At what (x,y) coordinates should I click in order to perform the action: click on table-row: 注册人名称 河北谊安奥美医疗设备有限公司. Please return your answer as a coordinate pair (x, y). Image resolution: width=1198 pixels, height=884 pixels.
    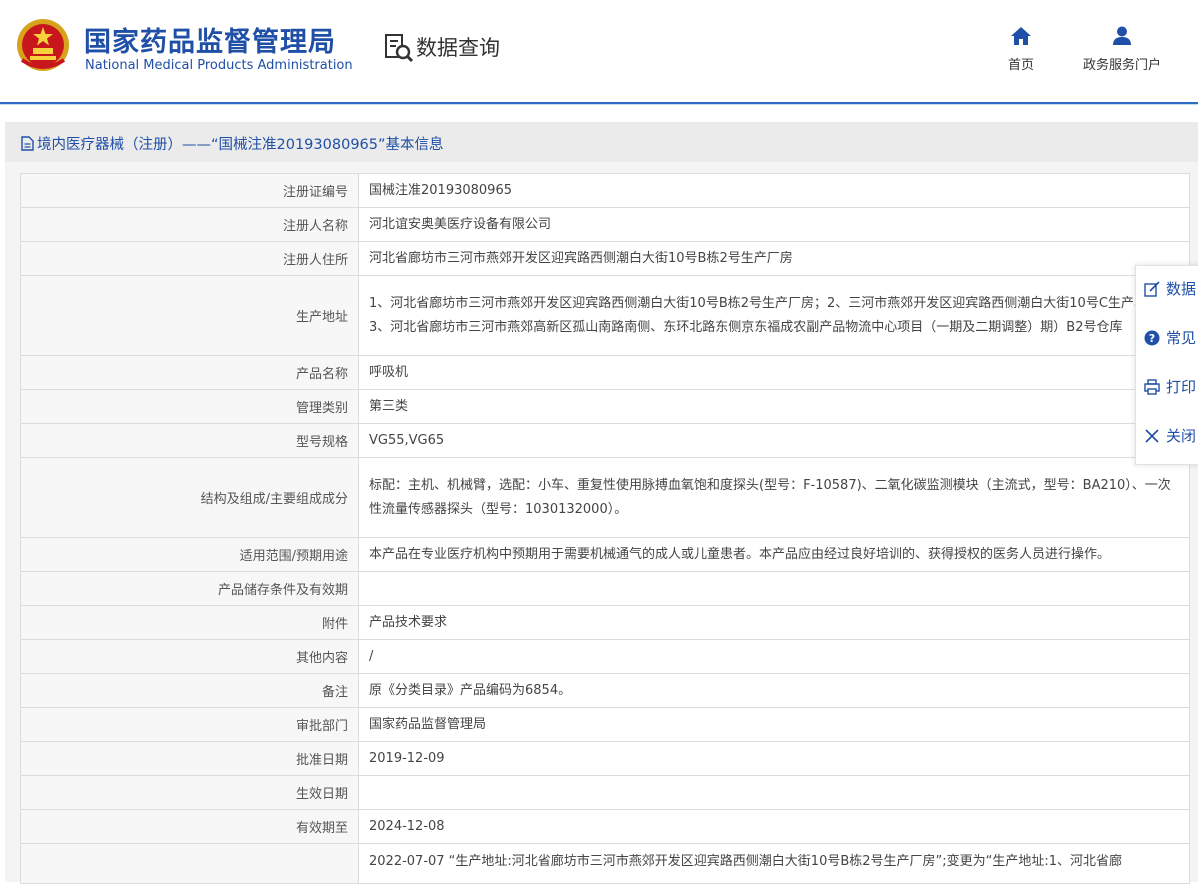
    Looking at the image, I should click on (605, 224).